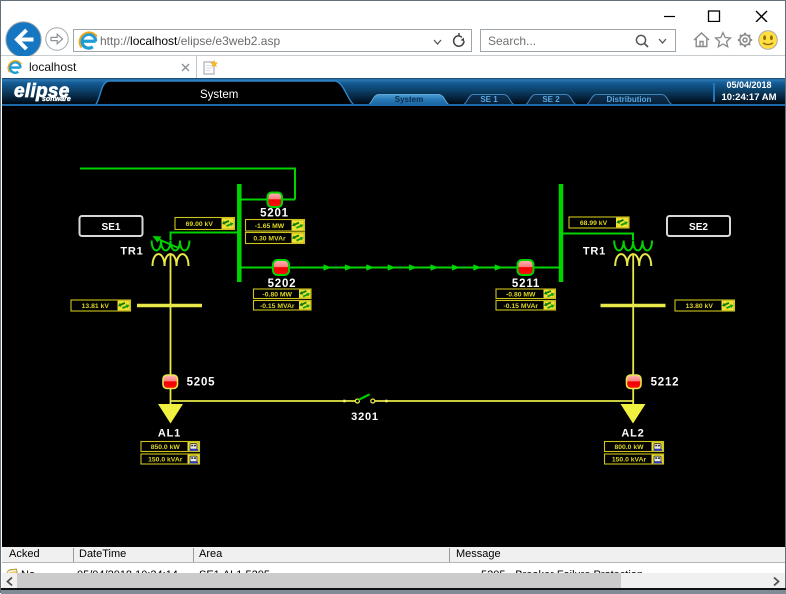 Image resolution: width=786 pixels, height=594 pixels. I want to click on svg-text: 69.00 kV, so click(200, 224).